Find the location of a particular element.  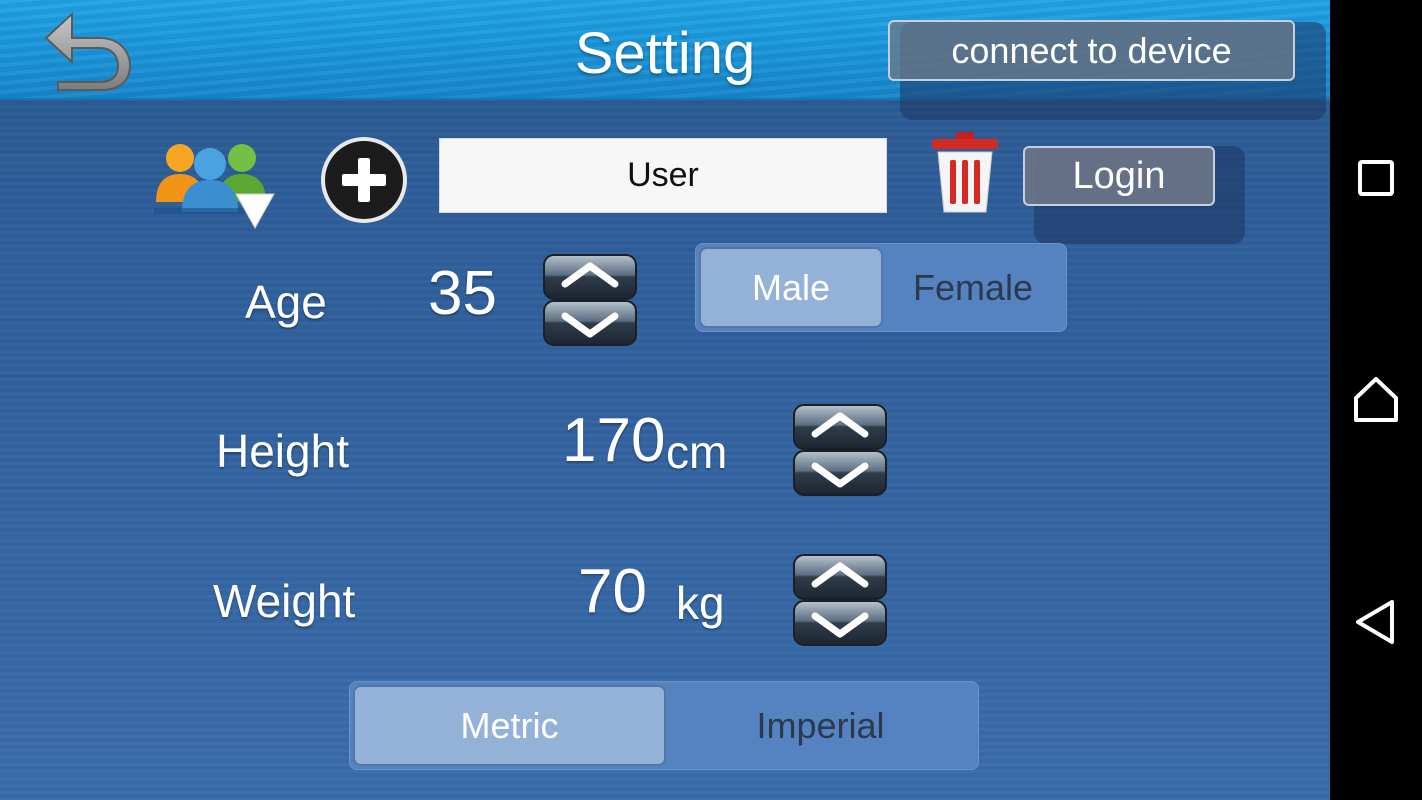

age-value: 35 is located at coordinates (462, 293).